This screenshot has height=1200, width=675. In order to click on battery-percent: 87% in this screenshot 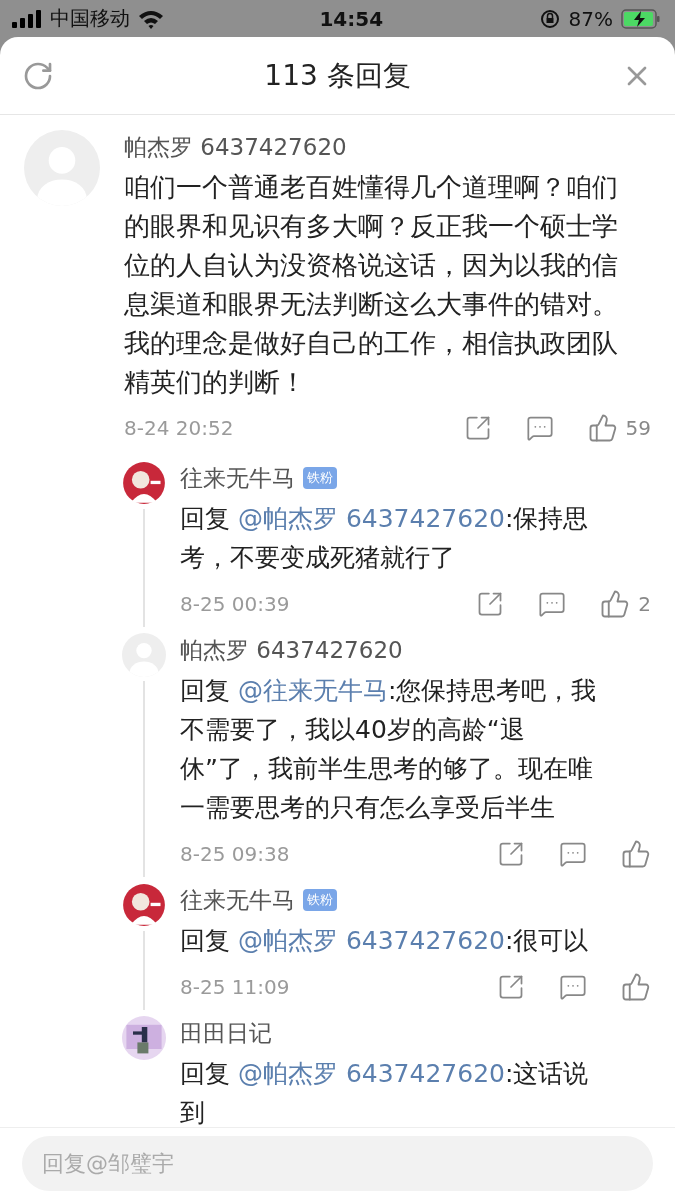, I will do `click(590, 18)`.